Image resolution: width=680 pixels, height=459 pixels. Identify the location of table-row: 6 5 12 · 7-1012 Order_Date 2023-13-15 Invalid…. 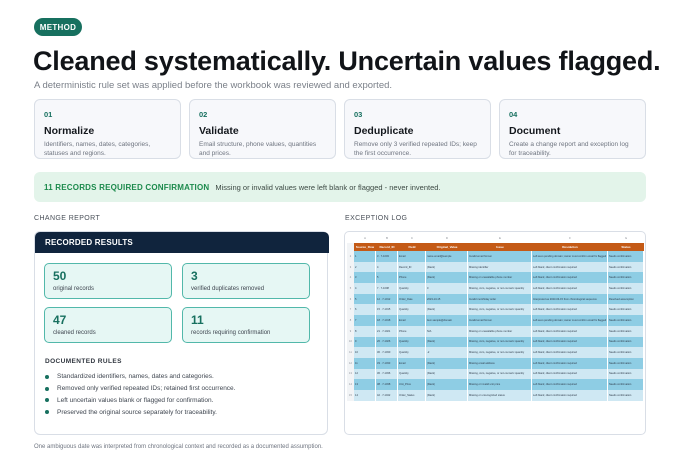
(495, 299).